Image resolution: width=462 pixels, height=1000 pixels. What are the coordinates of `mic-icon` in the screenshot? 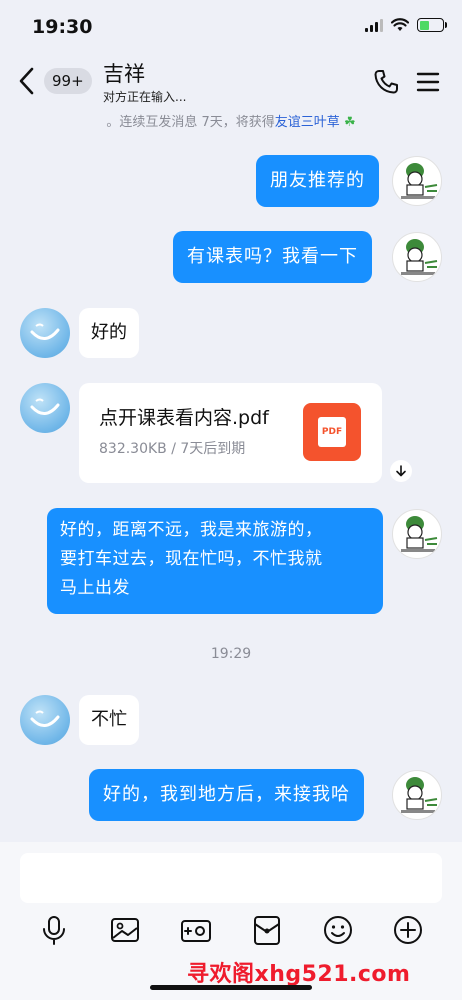 It's located at (54, 930).